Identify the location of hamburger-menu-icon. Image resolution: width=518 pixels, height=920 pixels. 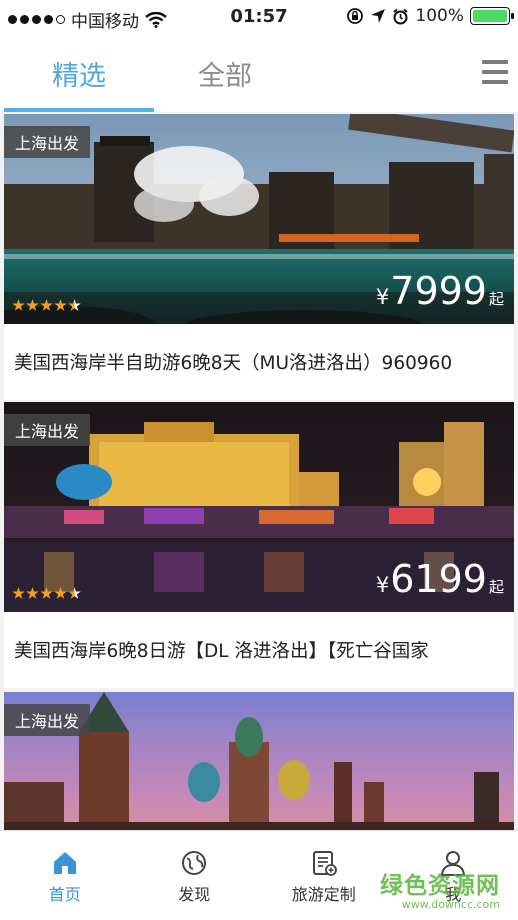
(495, 72).